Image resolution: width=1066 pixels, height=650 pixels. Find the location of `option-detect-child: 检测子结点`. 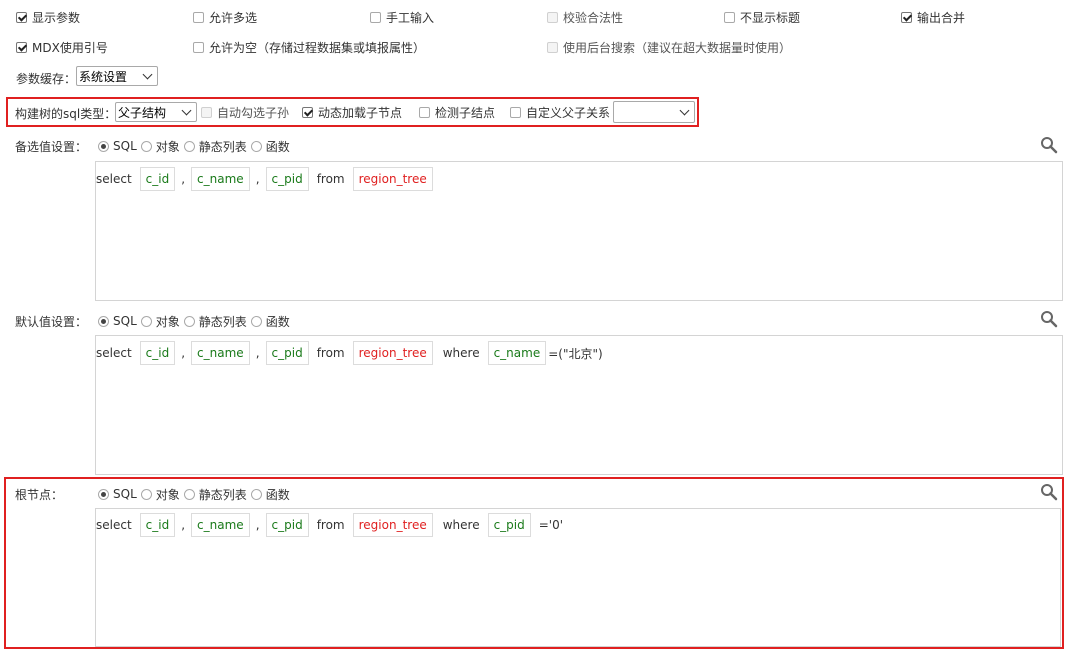

option-detect-child: 检测子结点 is located at coordinates (457, 112).